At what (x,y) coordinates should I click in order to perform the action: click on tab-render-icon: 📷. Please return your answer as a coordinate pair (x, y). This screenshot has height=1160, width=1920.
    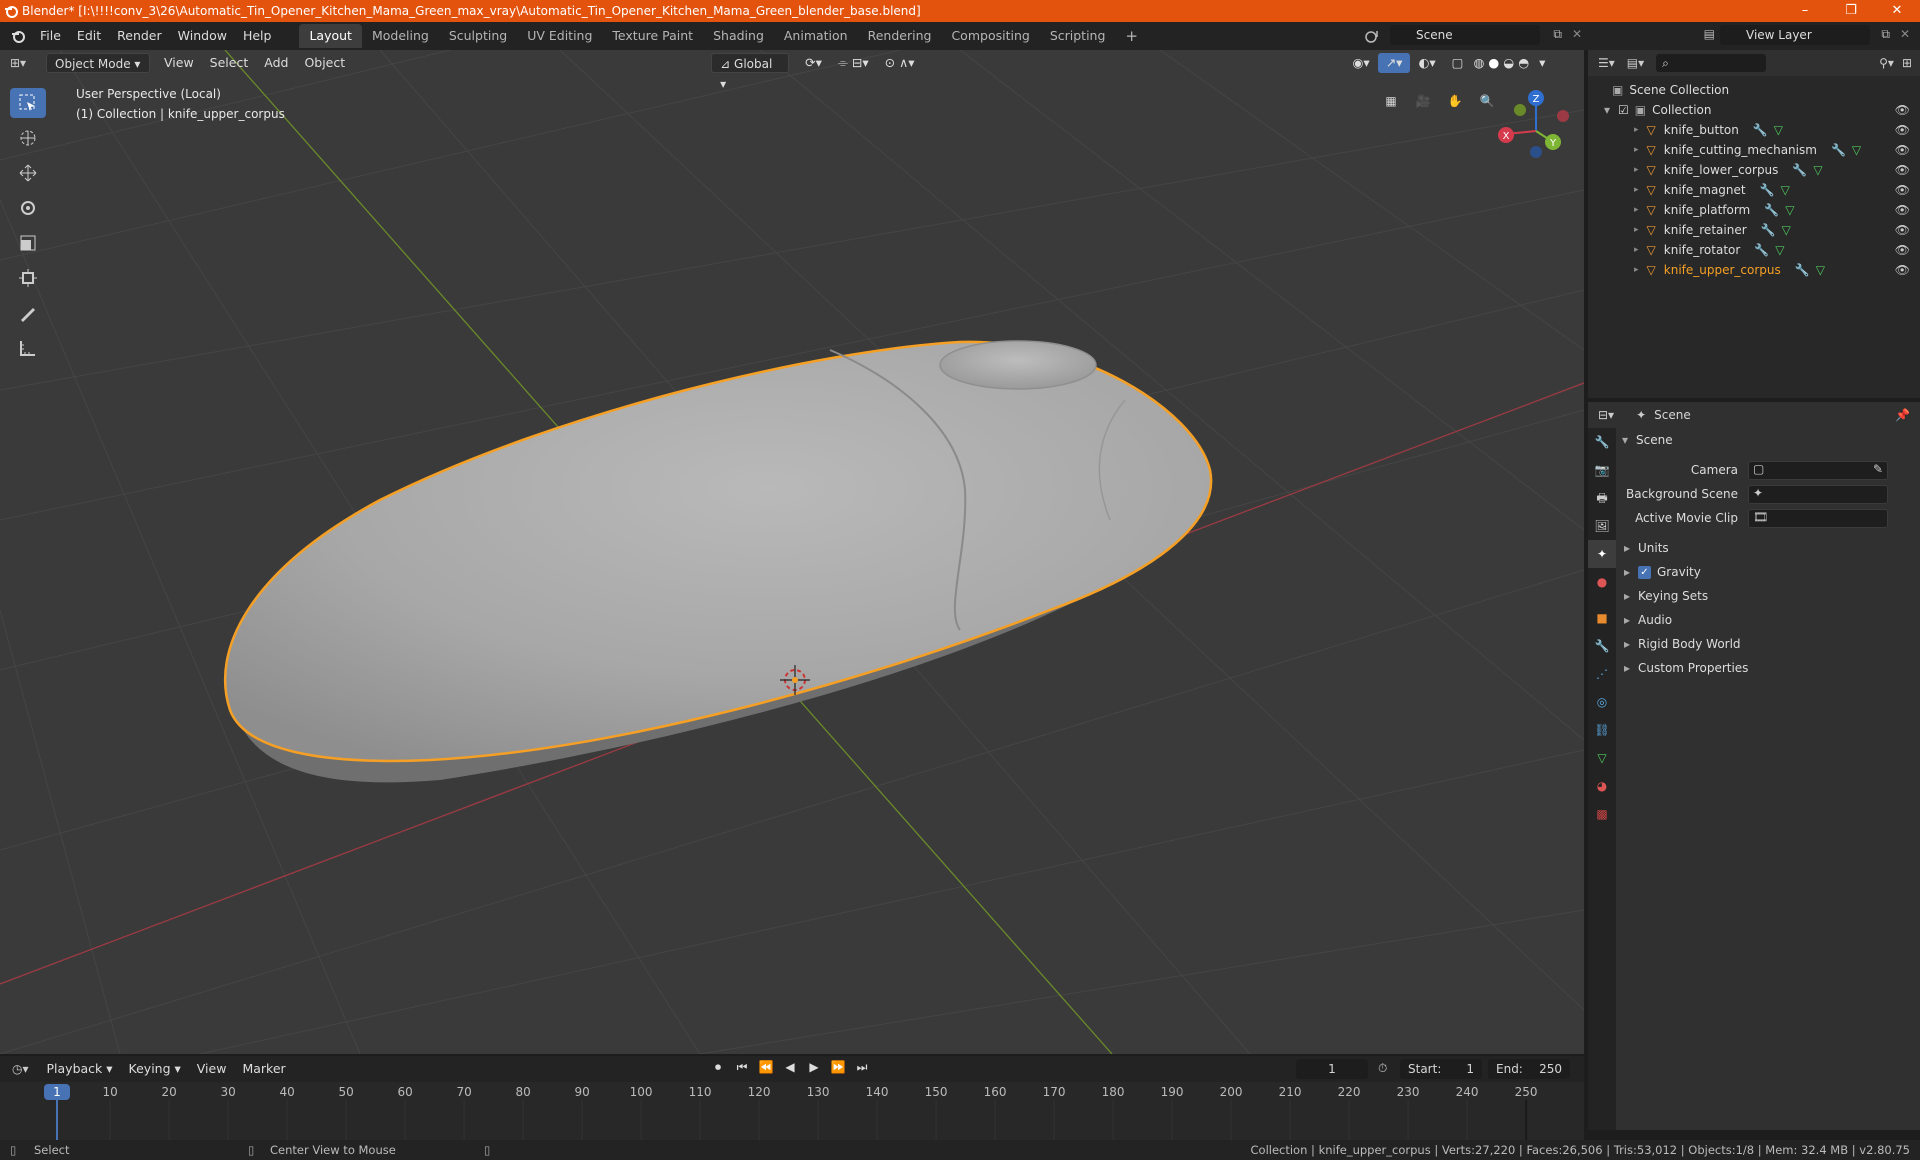
    Looking at the image, I should click on (1602, 470).